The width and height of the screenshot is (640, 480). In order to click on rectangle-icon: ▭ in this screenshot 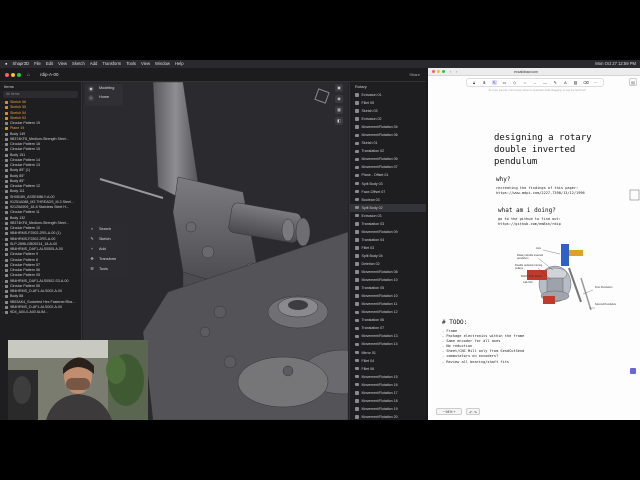, I will do `click(504, 82)`.